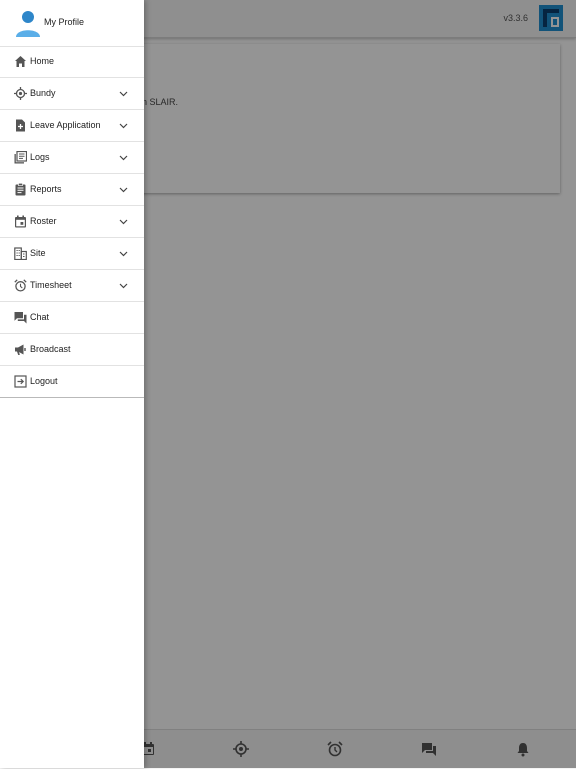 Image resolution: width=576 pixels, height=769 pixels. Describe the element at coordinates (65, 125) in the screenshot. I see `menu-item-label: Leave Application` at that location.